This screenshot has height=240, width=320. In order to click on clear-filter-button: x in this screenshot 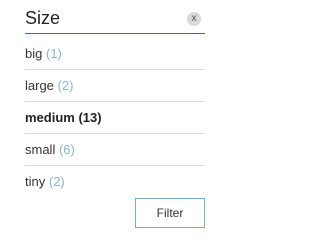, I will do `click(194, 19)`.